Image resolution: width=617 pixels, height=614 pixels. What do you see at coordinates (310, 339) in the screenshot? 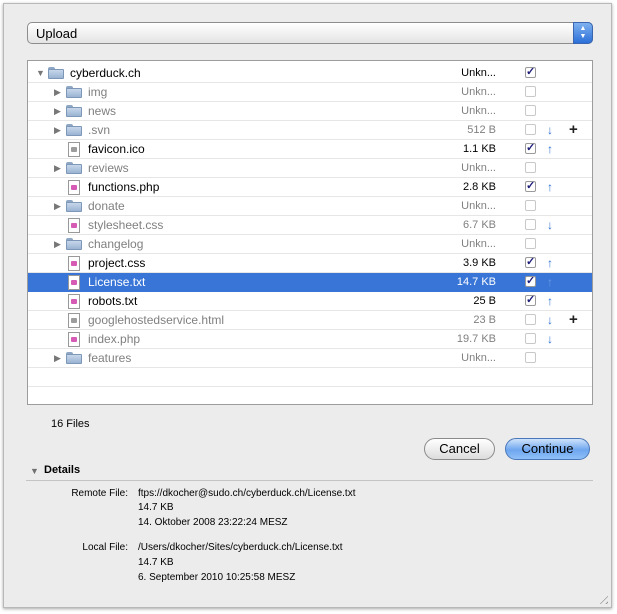
I see `file-row: index.php 19.7 KB ↓` at bounding box center [310, 339].